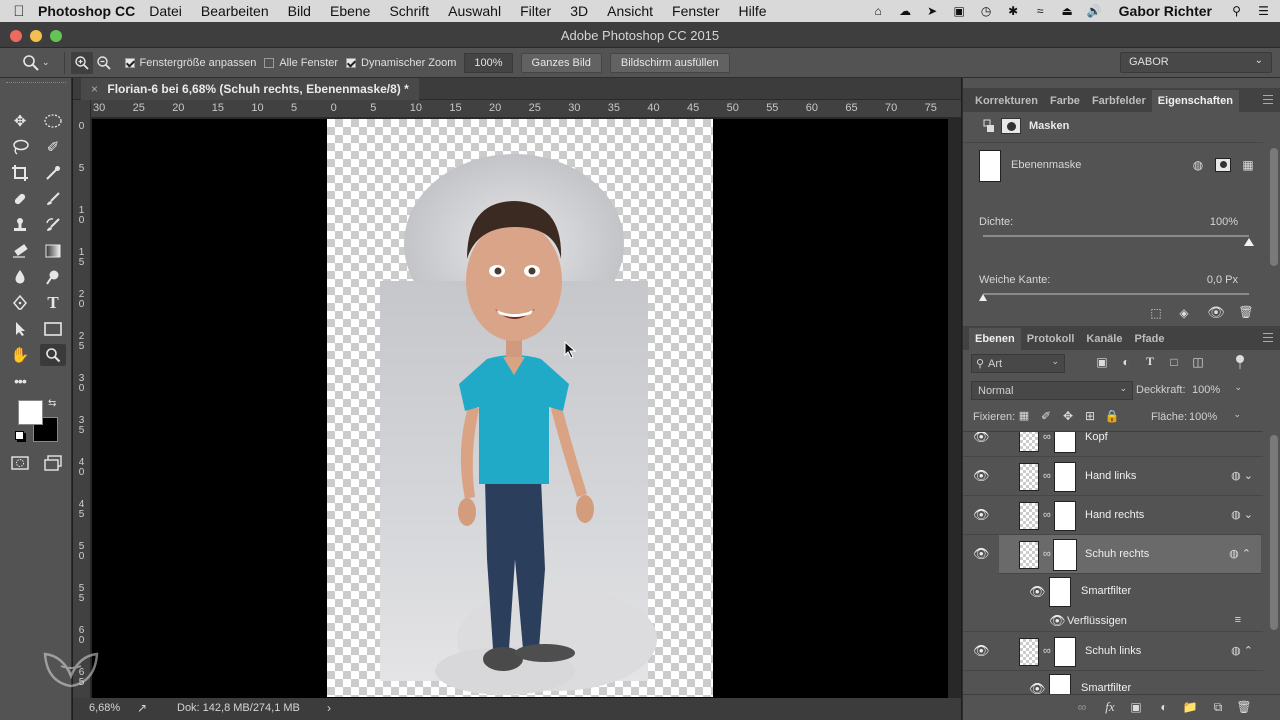 This screenshot has height=720, width=1280. I want to click on filter-smart-objects-icon: ◫, so click(1198, 362).